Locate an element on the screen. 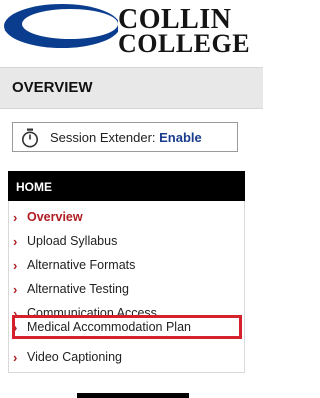  nav-item-label: Video Captioning is located at coordinates (74, 357).